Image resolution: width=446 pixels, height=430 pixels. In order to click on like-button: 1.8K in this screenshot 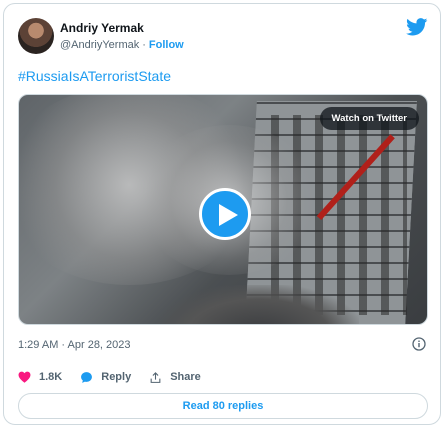, I will do `click(40, 377)`.